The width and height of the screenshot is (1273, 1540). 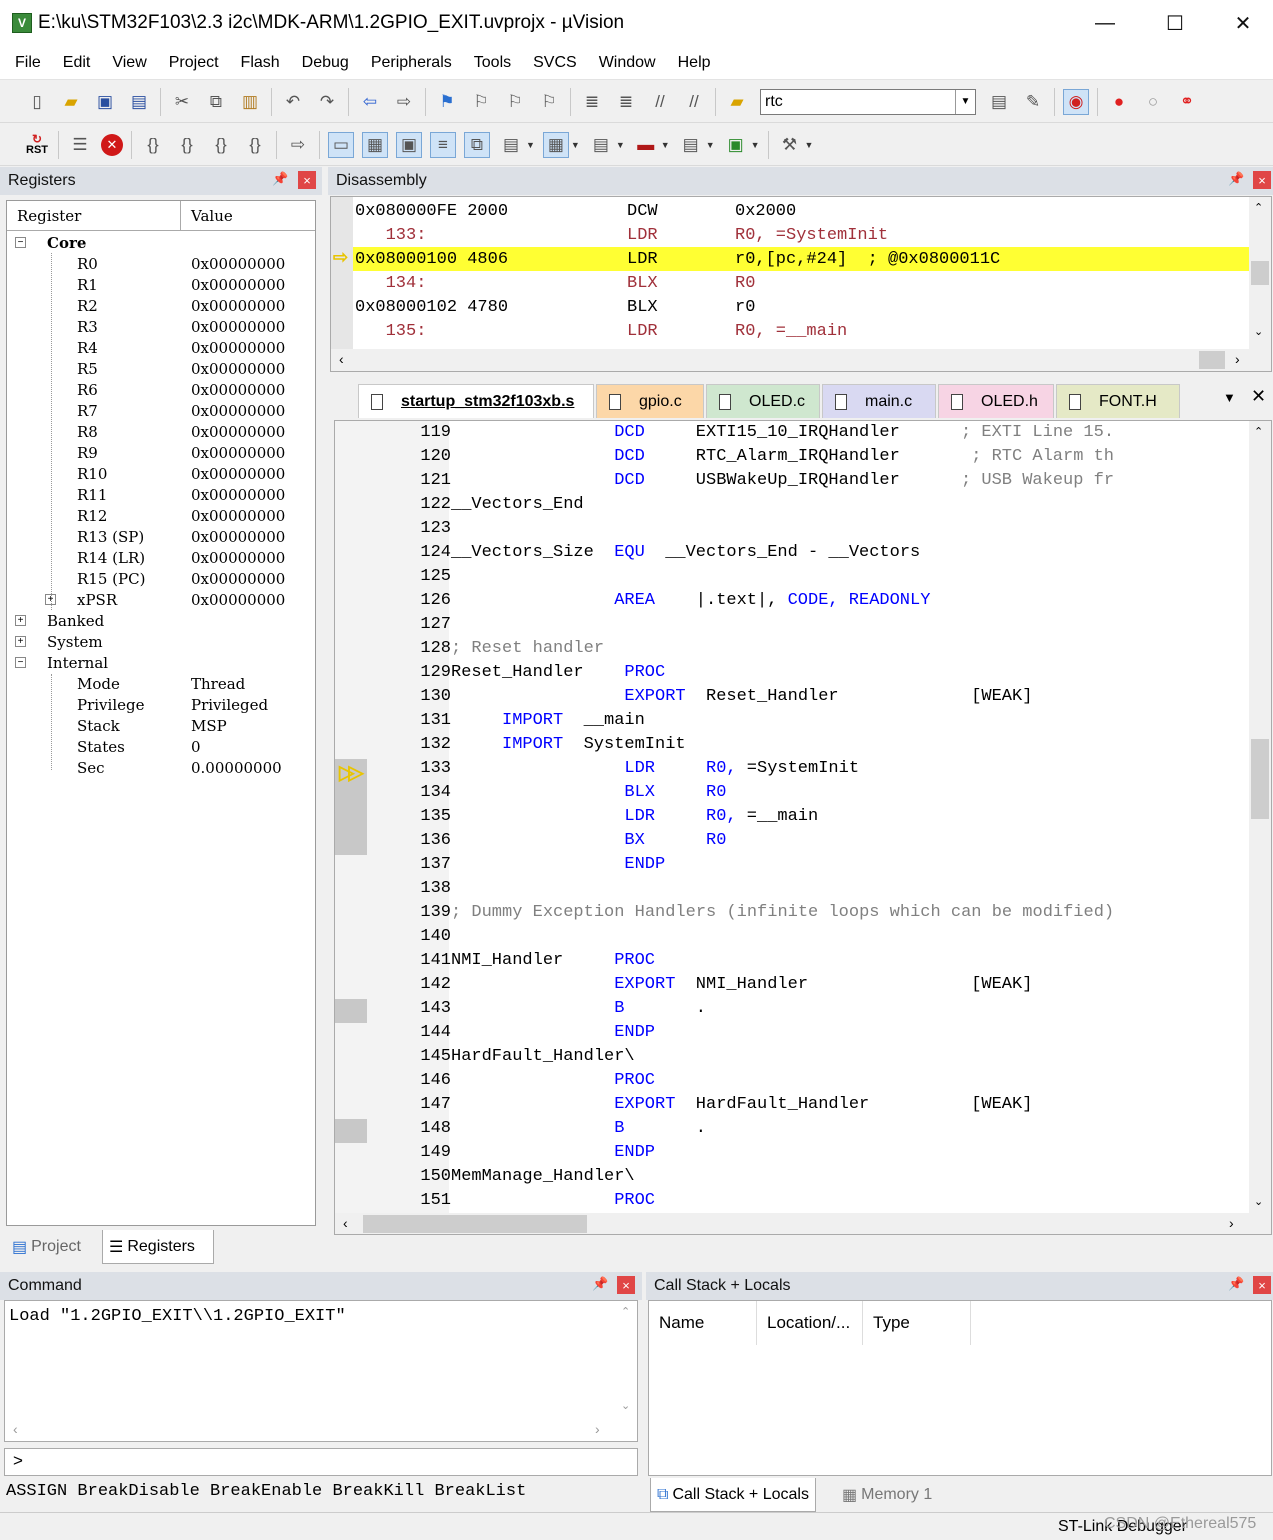 What do you see at coordinates (250, 102) in the screenshot?
I see `paste-icon: ▥` at bounding box center [250, 102].